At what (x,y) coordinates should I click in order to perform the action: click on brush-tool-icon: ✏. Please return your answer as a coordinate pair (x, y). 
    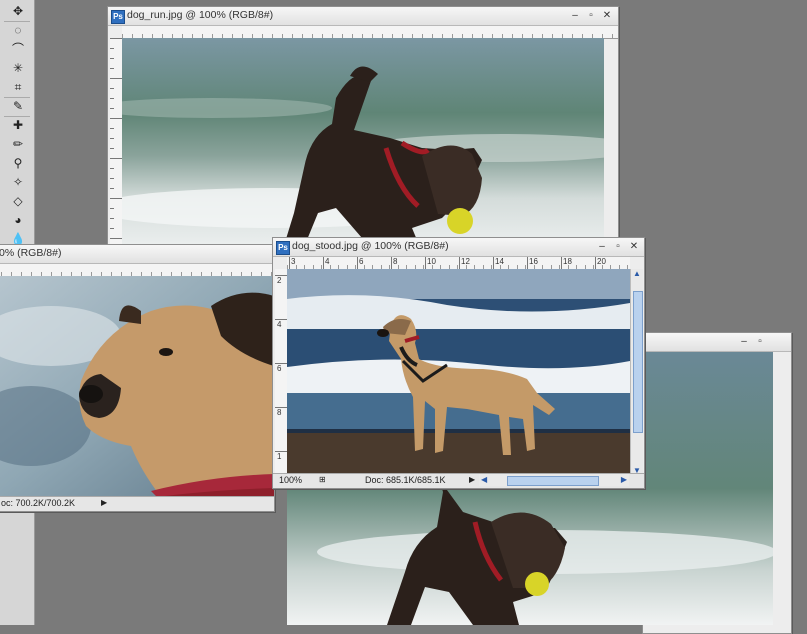
    Looking at the image, I should click on (18, 144).